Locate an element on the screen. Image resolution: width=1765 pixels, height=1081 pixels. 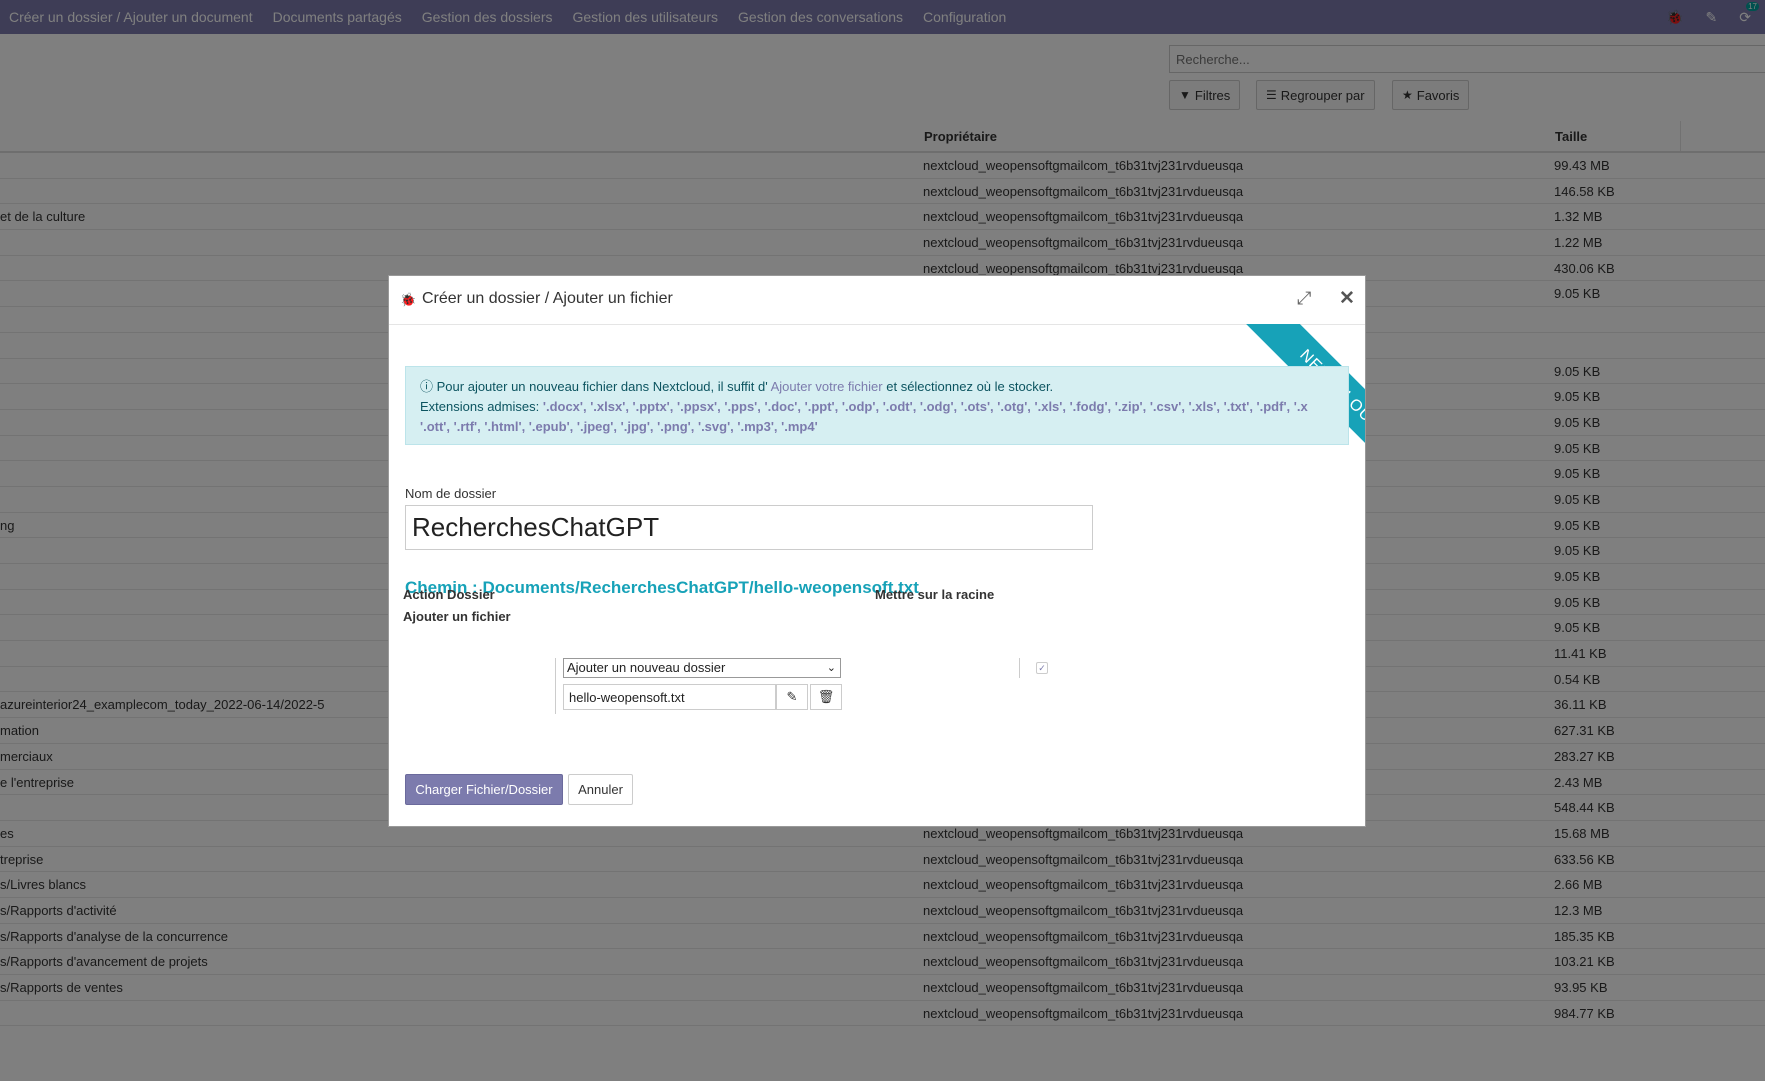
field-divider is located at coordinates (555, 686).